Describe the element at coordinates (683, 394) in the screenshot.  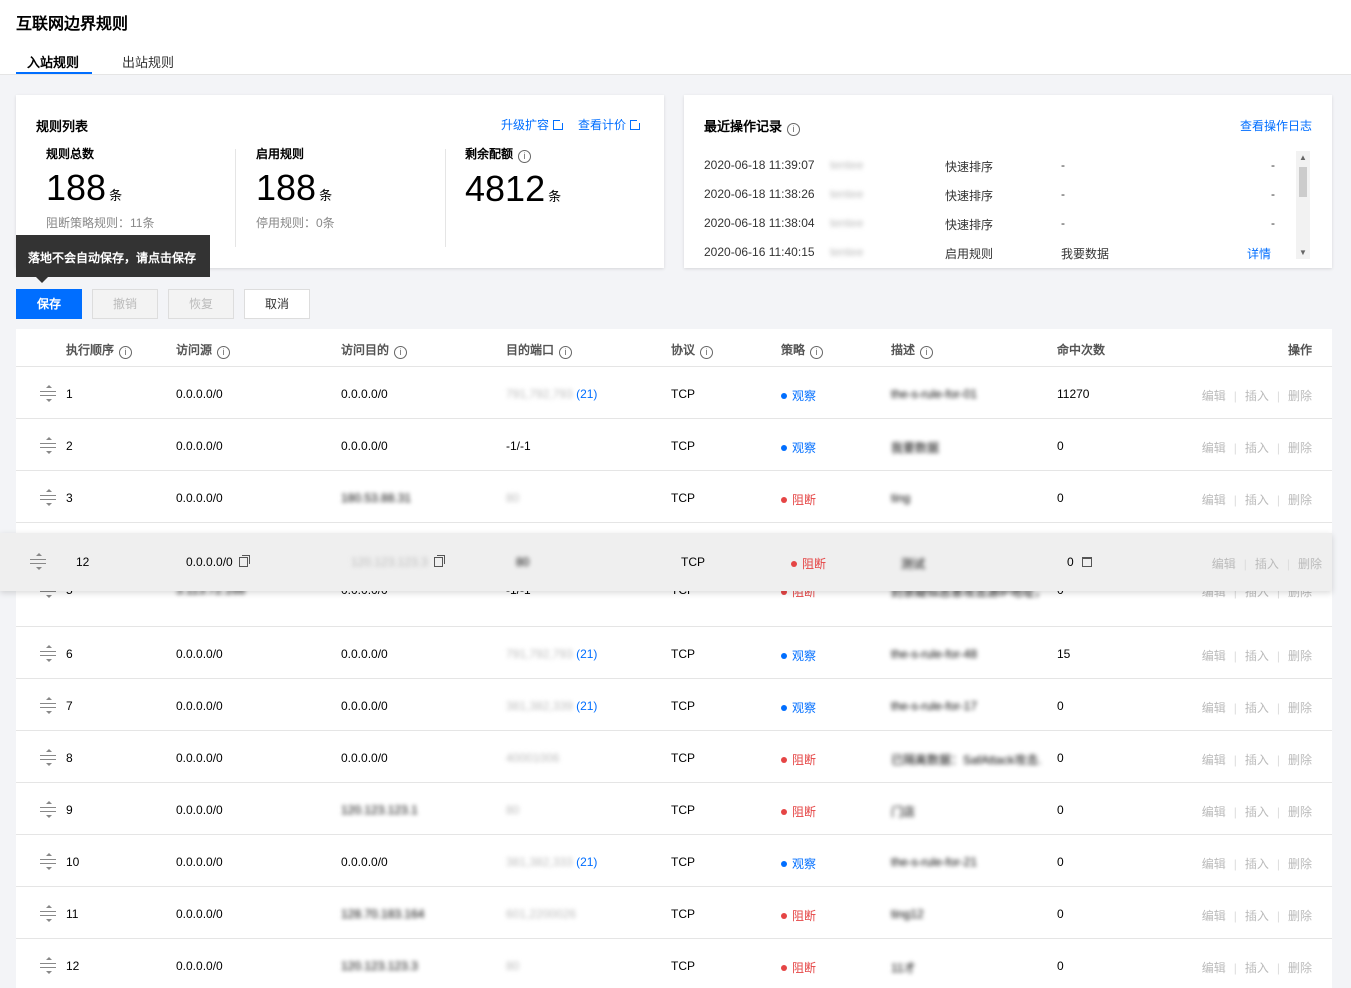
I see `cell-protocol: TCP` at that location.